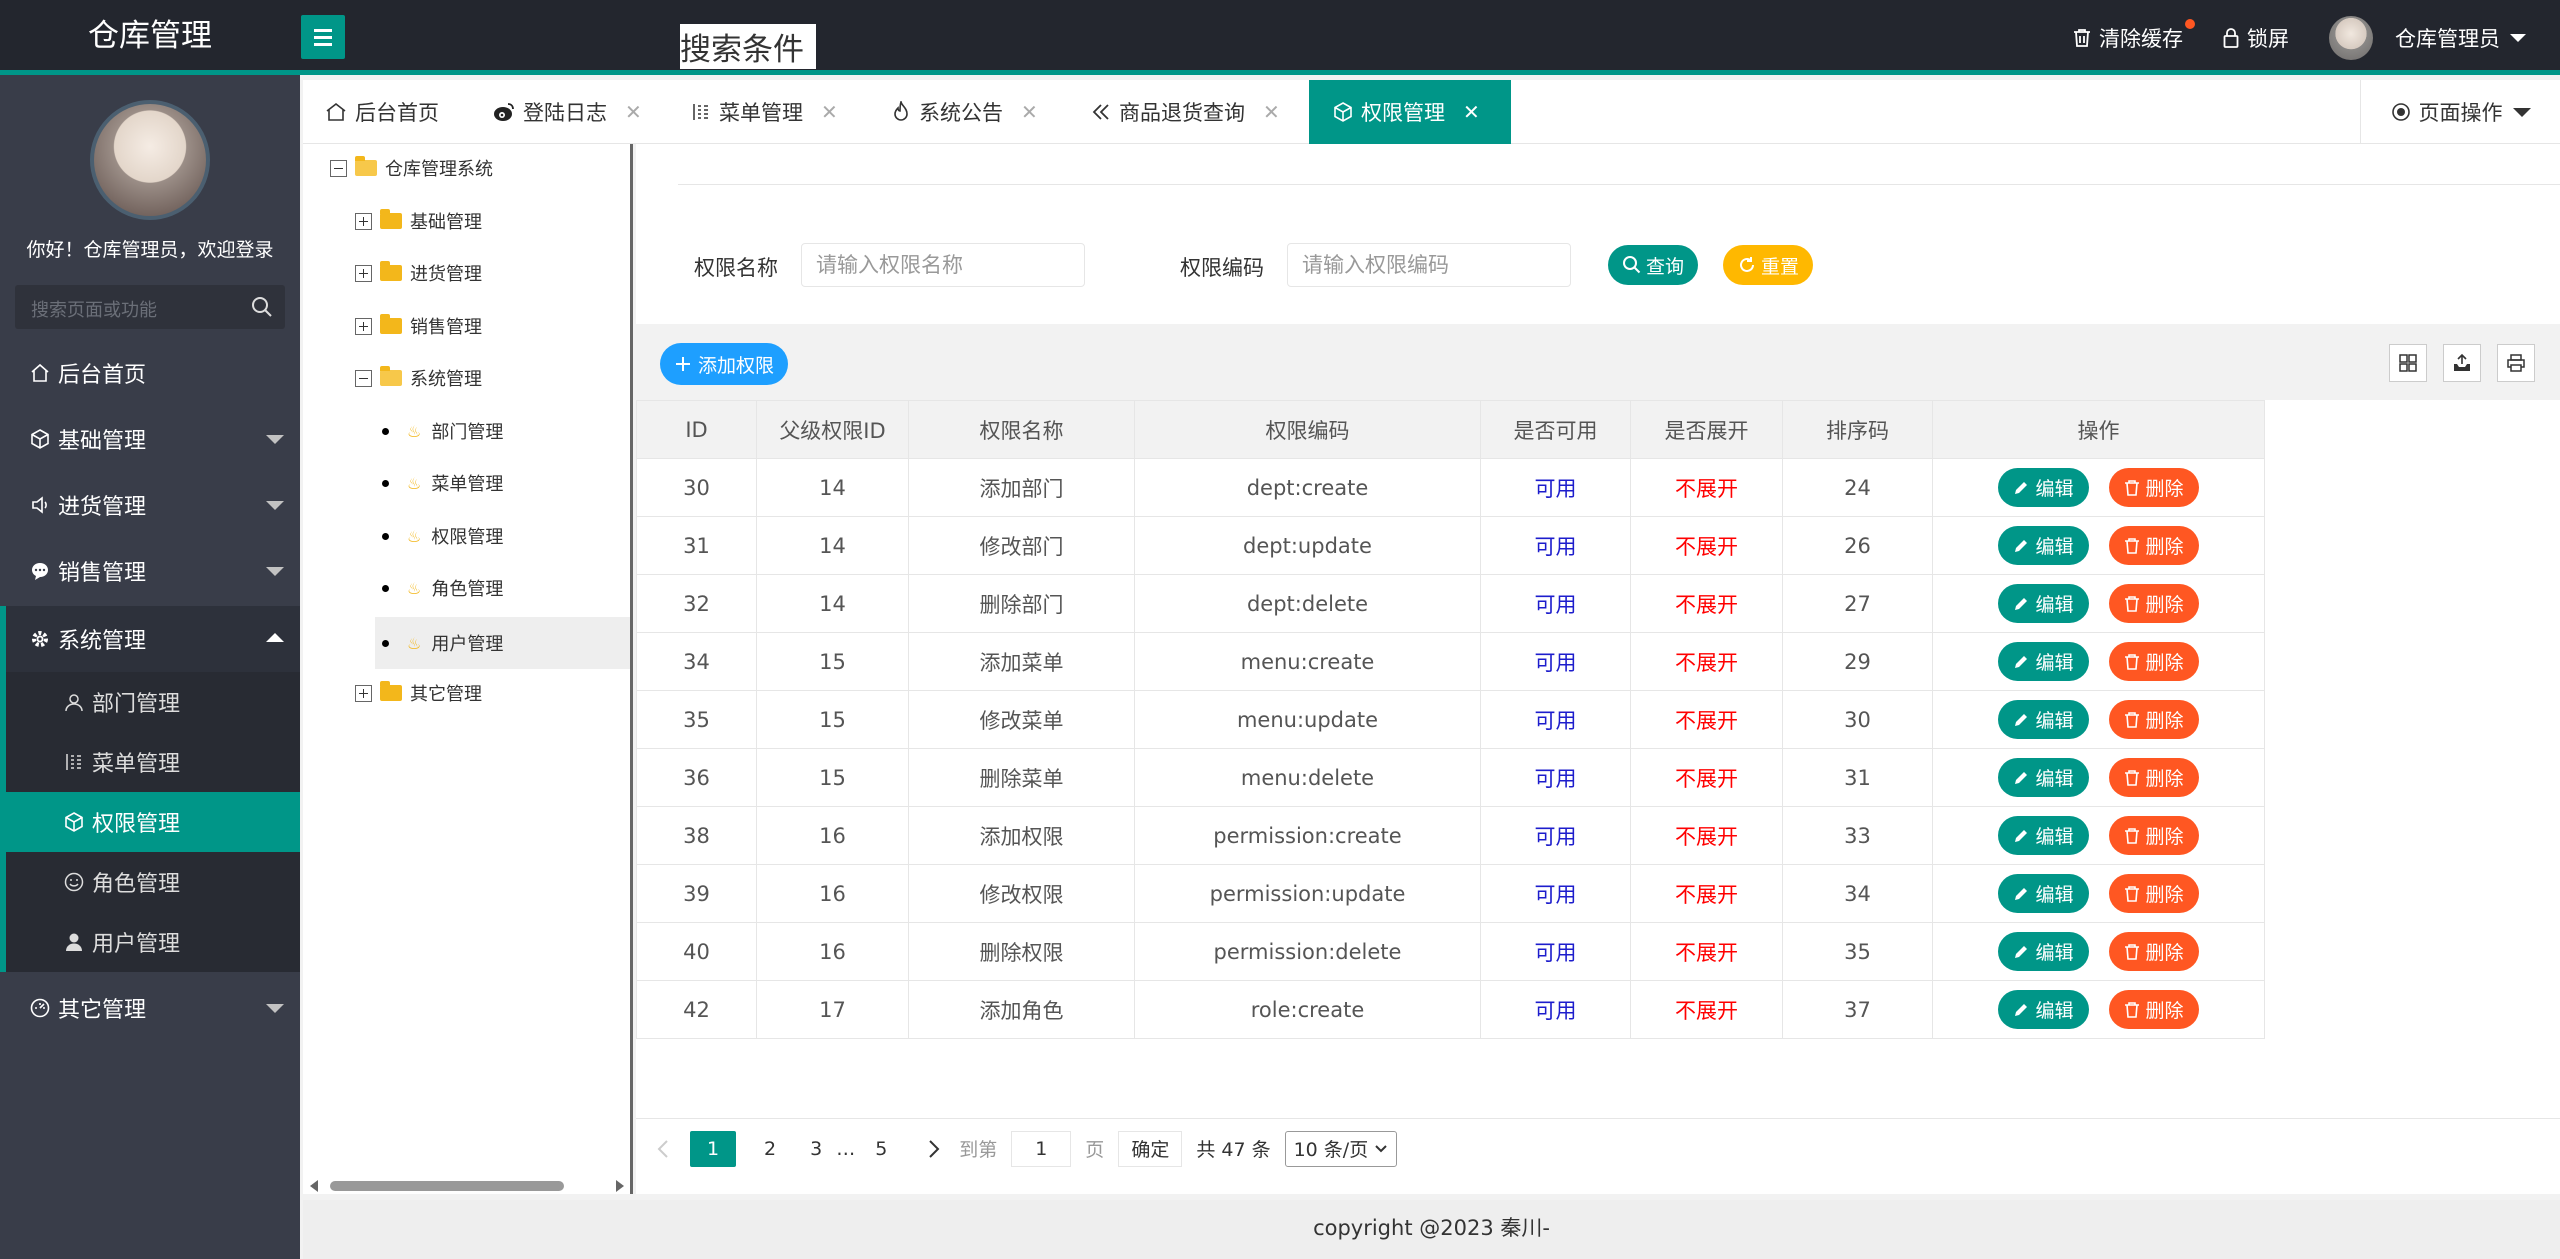 This screenshot has width=2560, height=1259. Describe the element at coordinates (150, 762) in the screenshot. I see `sidebar-subitem-menu: 菜单管理` at that location.